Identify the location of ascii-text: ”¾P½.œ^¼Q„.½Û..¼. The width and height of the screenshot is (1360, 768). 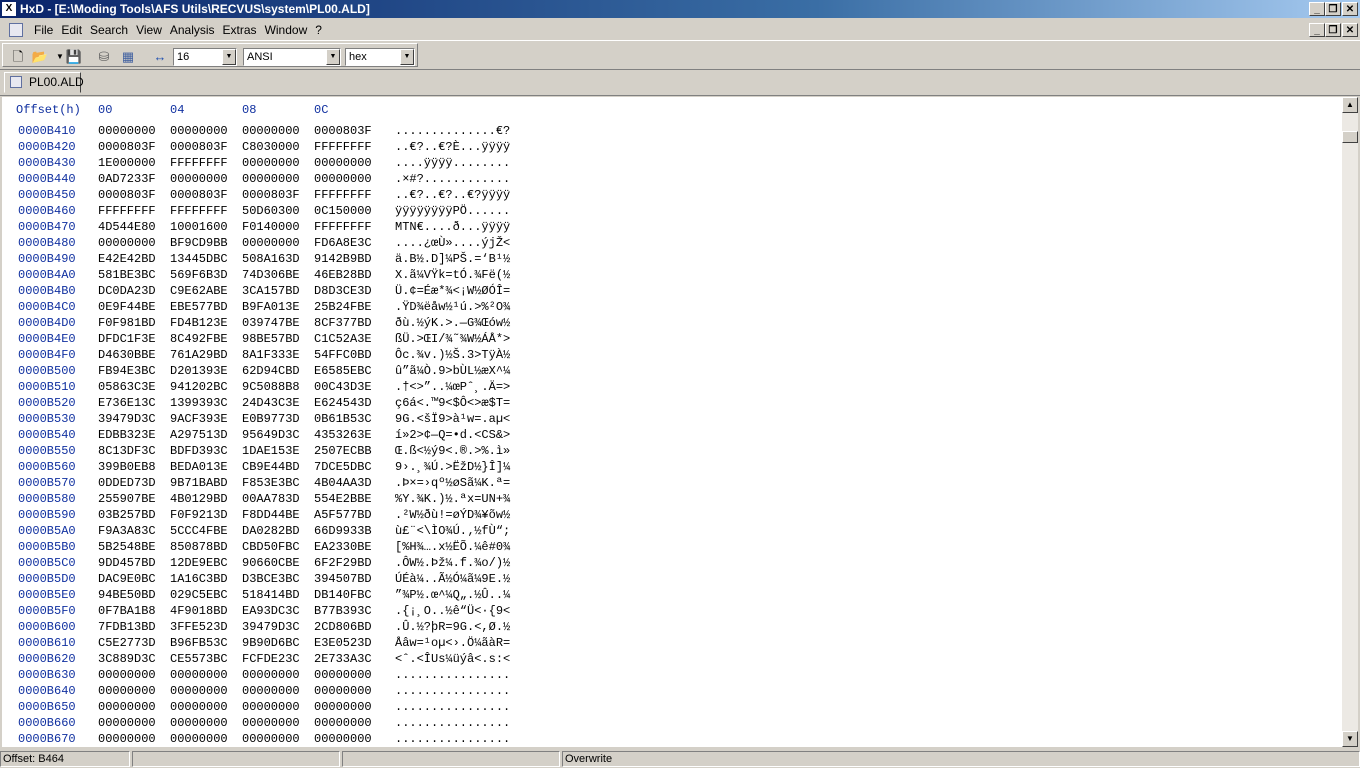
(452, 595).